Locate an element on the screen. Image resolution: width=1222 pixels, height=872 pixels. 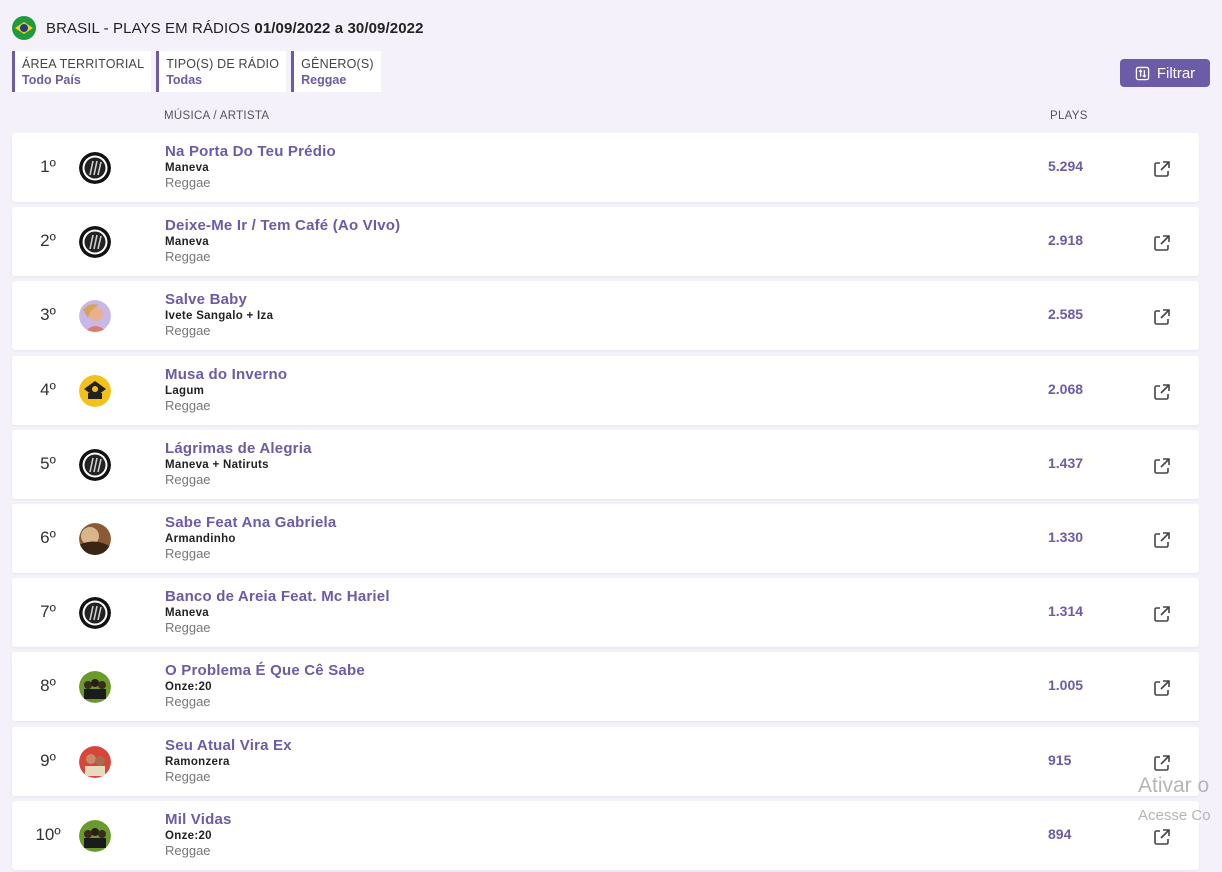
song-title: Seu Atual Vira Ex is located at coordinates (228, 746).